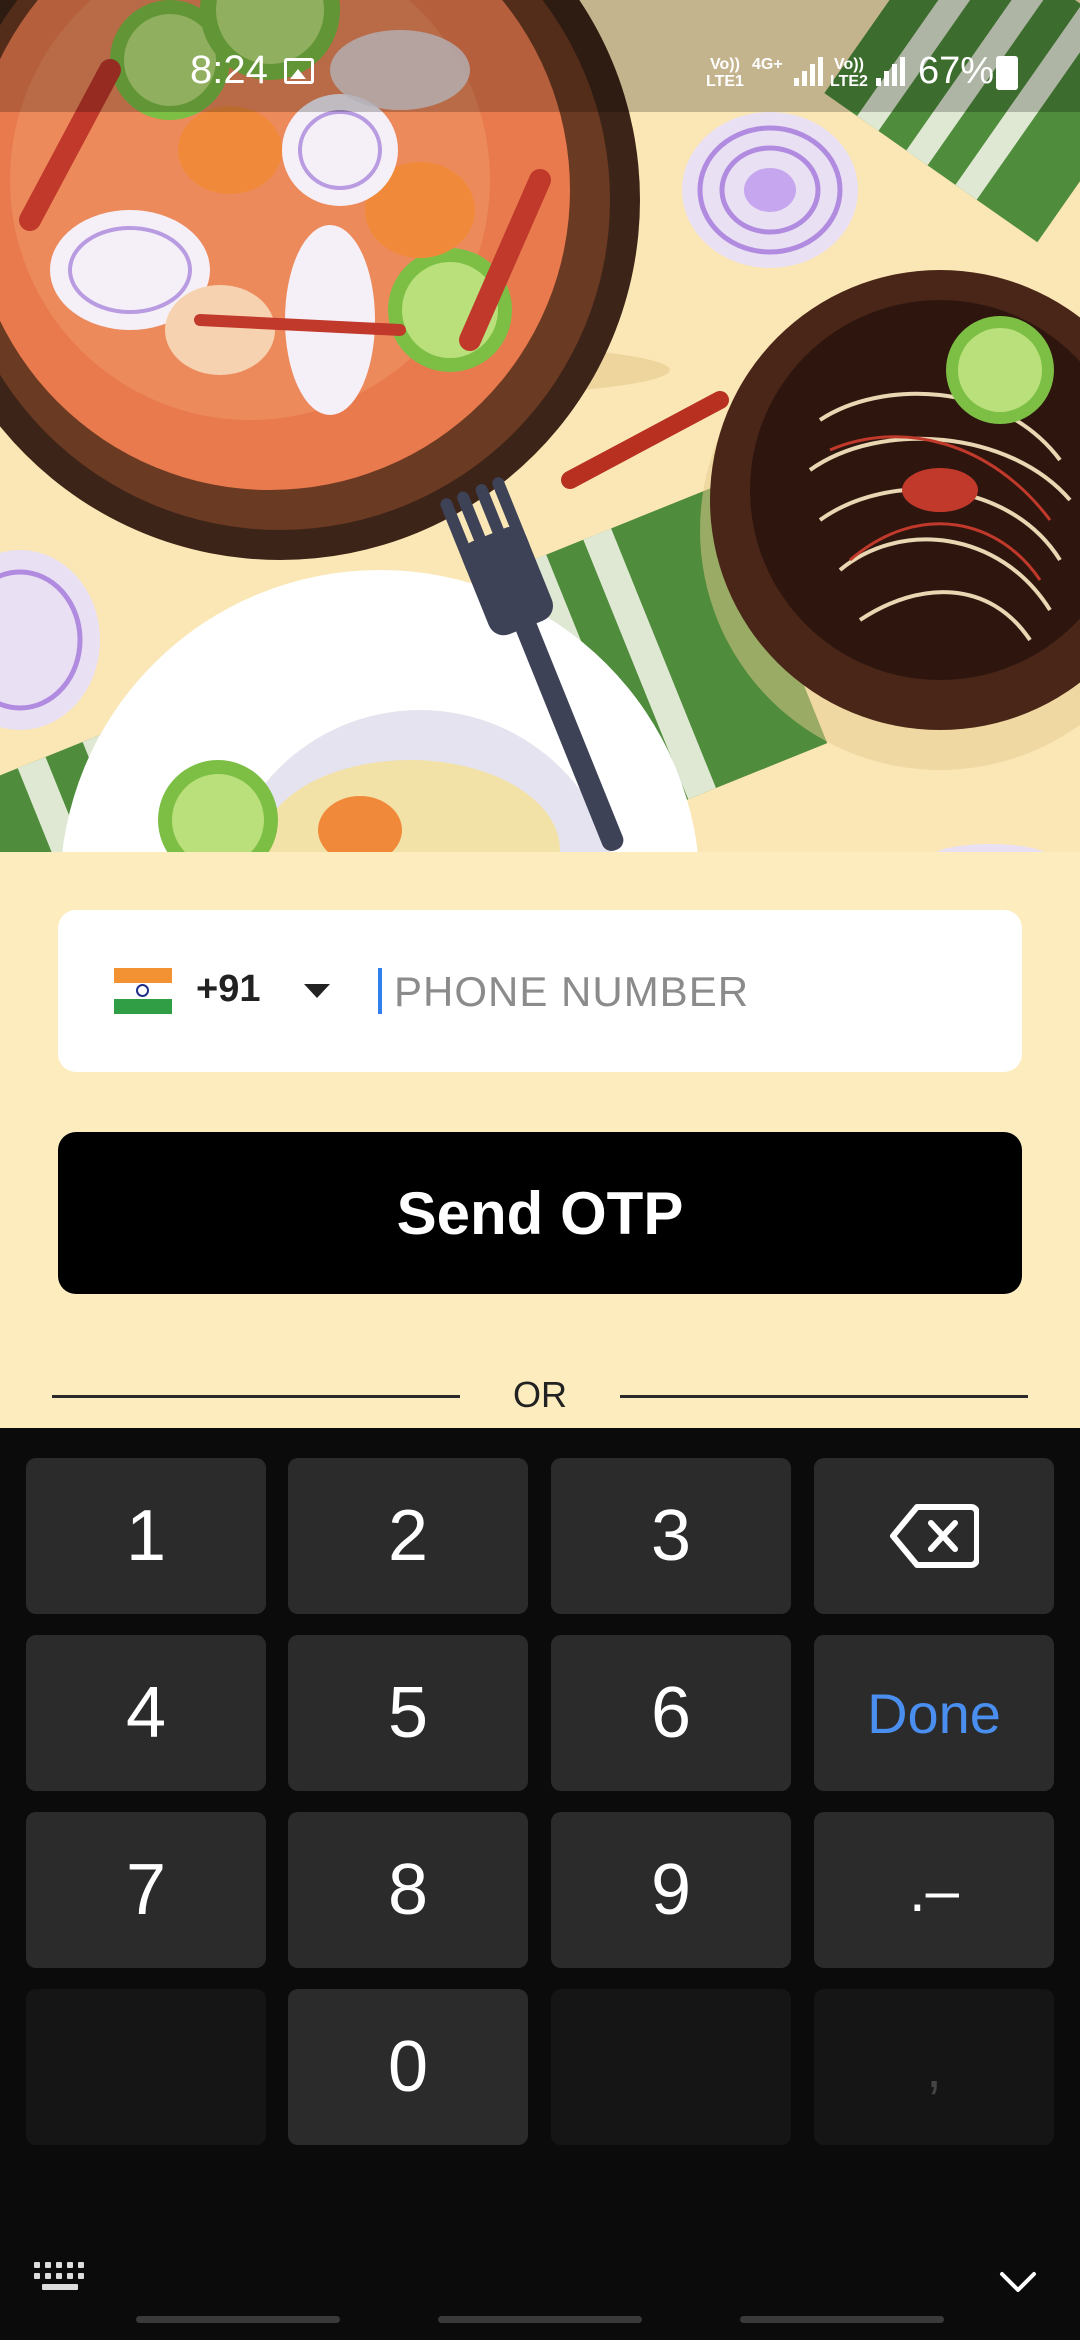 The image size is (1080, 2340). What do you see at coordinates (956, 71) in the screenshot?
I see `battery-percent: 67%` at bounding box center [956, 71].